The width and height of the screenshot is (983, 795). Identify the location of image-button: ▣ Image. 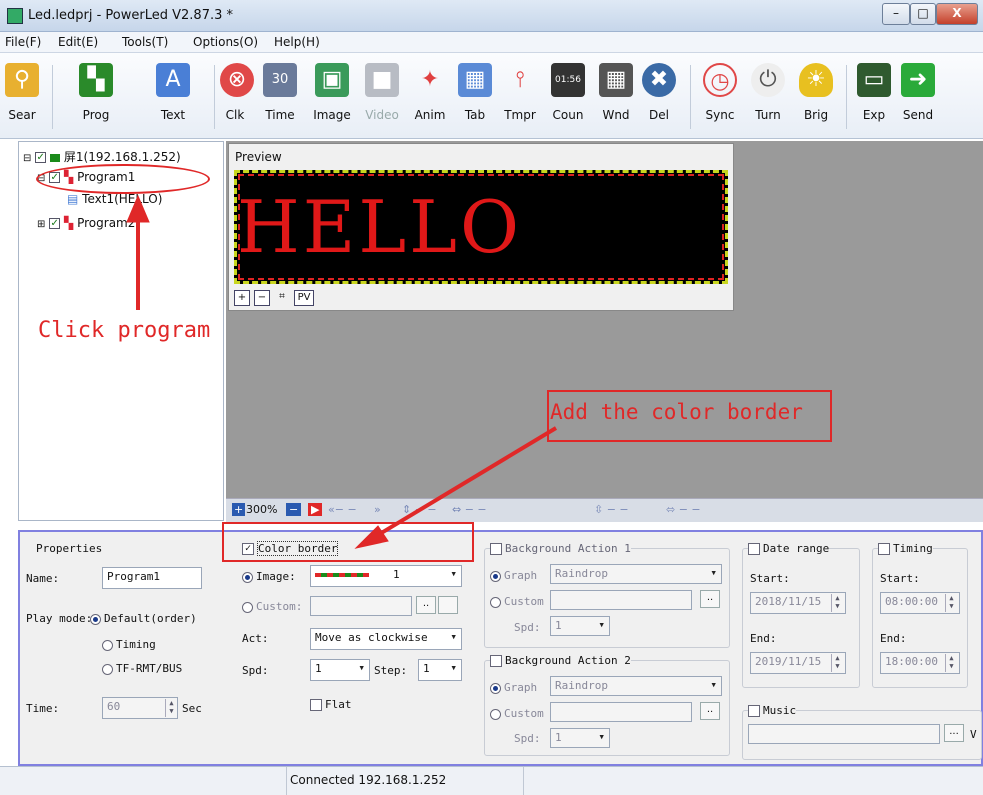
(332, 97).